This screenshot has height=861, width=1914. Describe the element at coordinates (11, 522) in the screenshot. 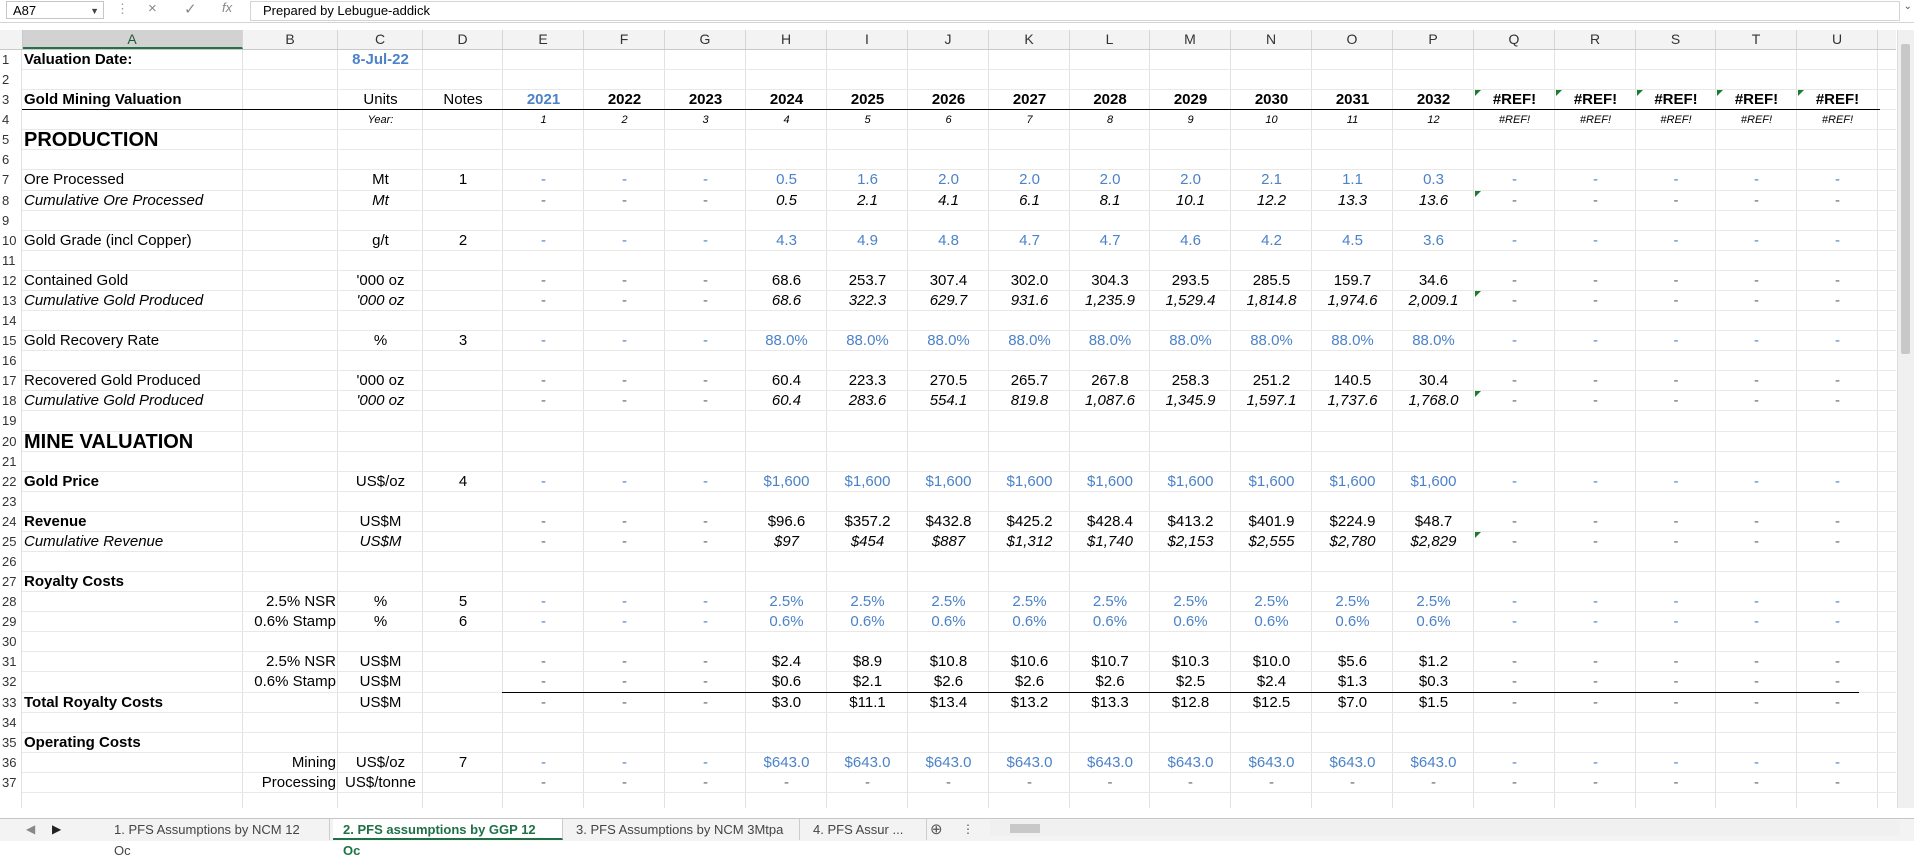

I see `row-header: 24` at that location.